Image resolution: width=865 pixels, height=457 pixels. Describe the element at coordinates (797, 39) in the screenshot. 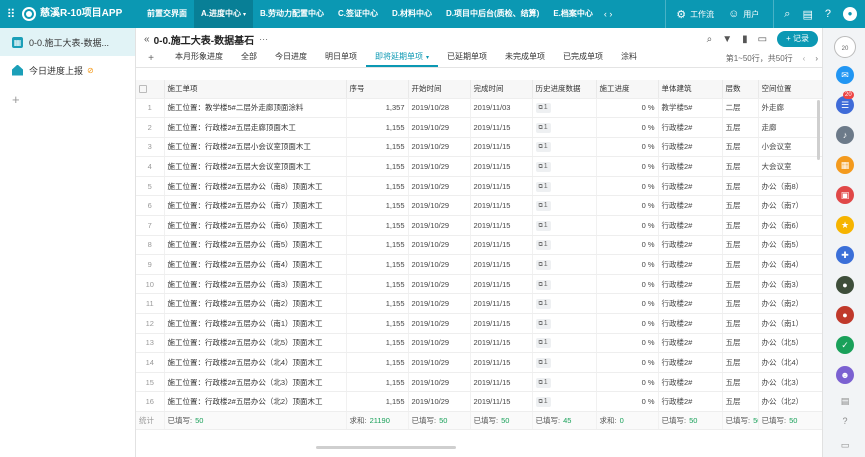

I see `add-record-button: + 记录` at that location.